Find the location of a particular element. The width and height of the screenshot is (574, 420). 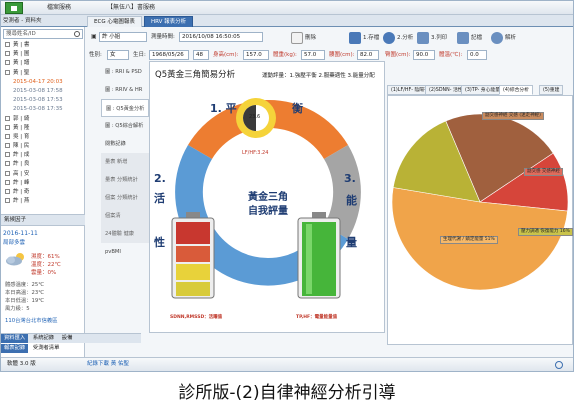

save-button: 1.存檔 is located at coordinates (364, 38).